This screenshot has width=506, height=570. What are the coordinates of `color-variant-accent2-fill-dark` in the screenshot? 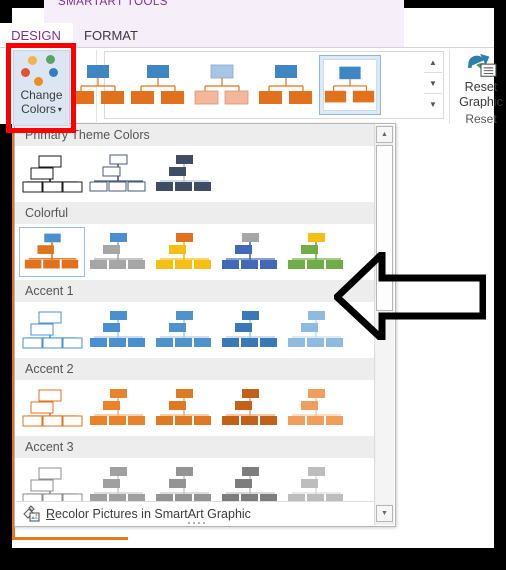 It's located at (250, 408).